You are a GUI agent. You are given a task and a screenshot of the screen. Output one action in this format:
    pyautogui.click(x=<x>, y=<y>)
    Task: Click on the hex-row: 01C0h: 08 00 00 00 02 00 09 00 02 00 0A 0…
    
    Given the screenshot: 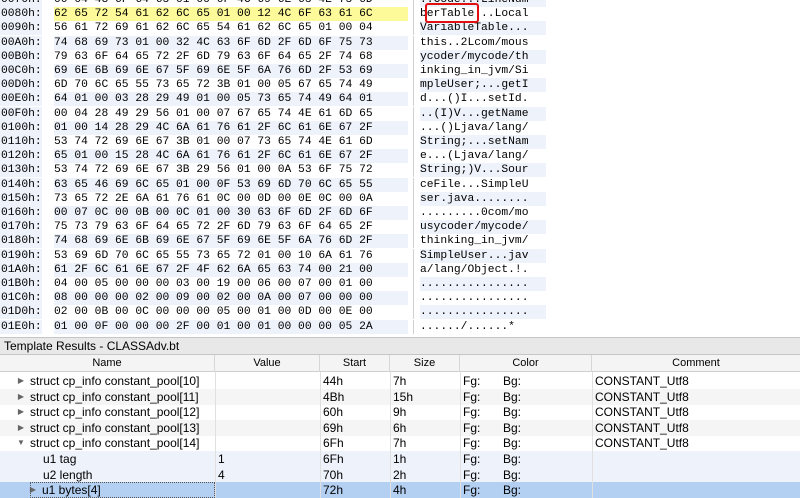 What is the action you would take?
    pyautogui.click(x=274, y=298)
    